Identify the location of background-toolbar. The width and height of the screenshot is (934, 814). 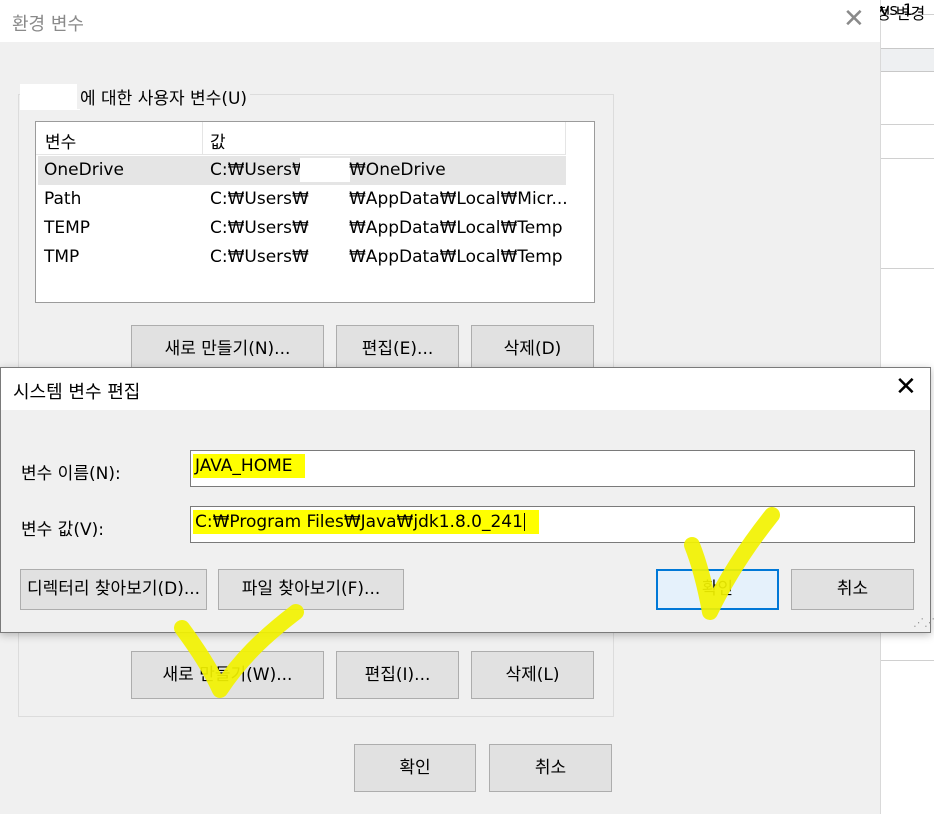
(907, 60).